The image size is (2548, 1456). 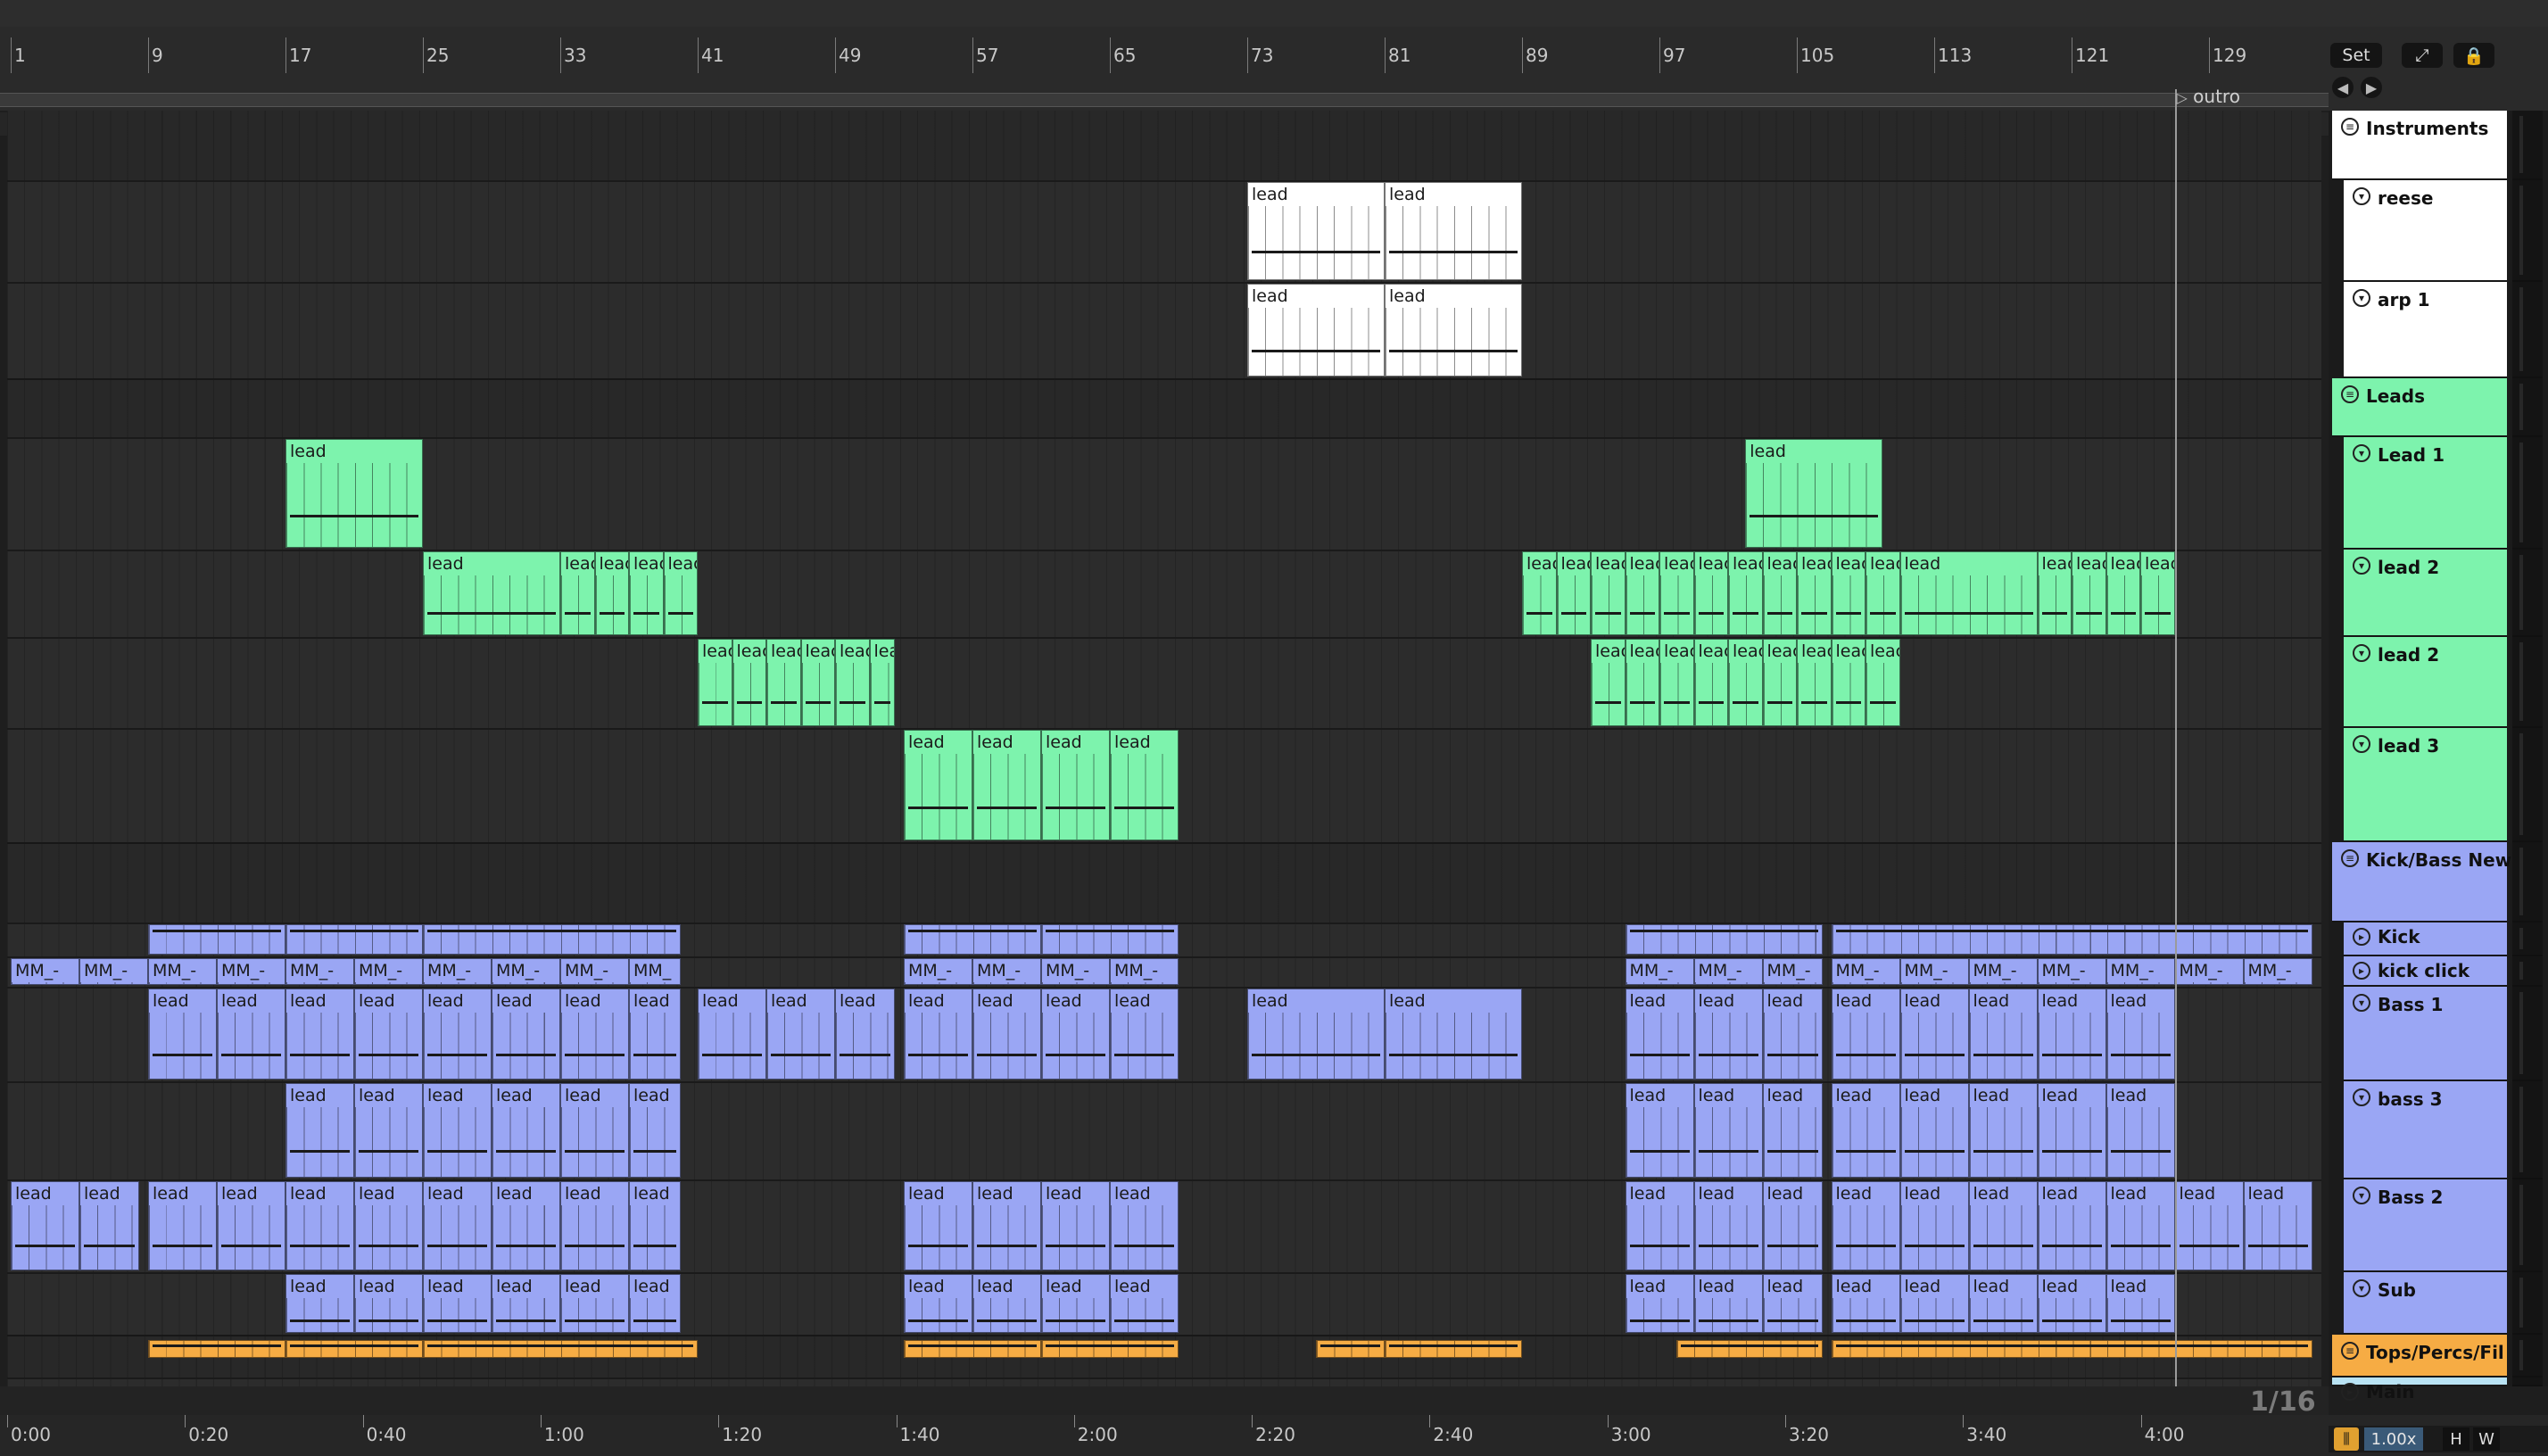 What do you see at coordinates (2350, 1392) in the screenshot?
I see `play-icon: ▸` at bounding box center [2350, 1392].